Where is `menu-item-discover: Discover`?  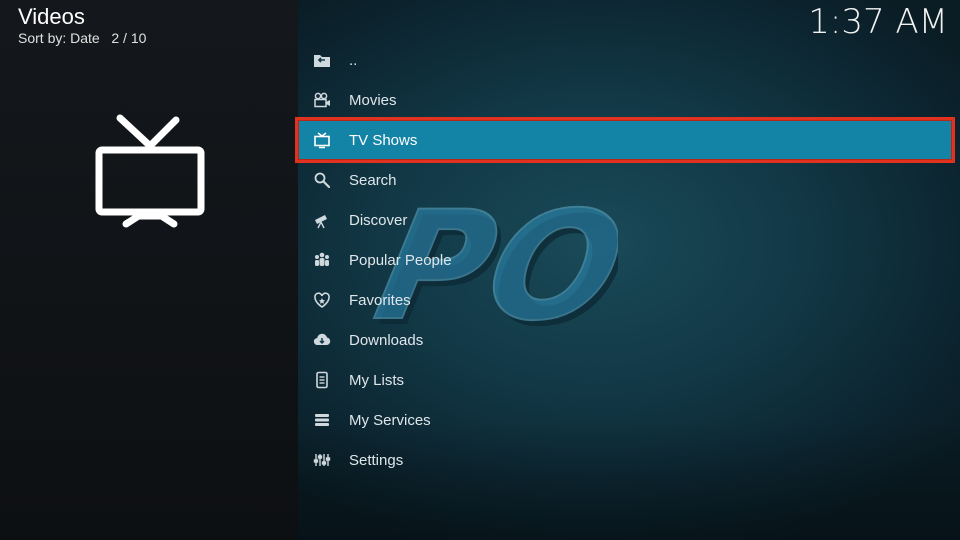
menu-item-discover: Discover is located at coordinates (629, 220).